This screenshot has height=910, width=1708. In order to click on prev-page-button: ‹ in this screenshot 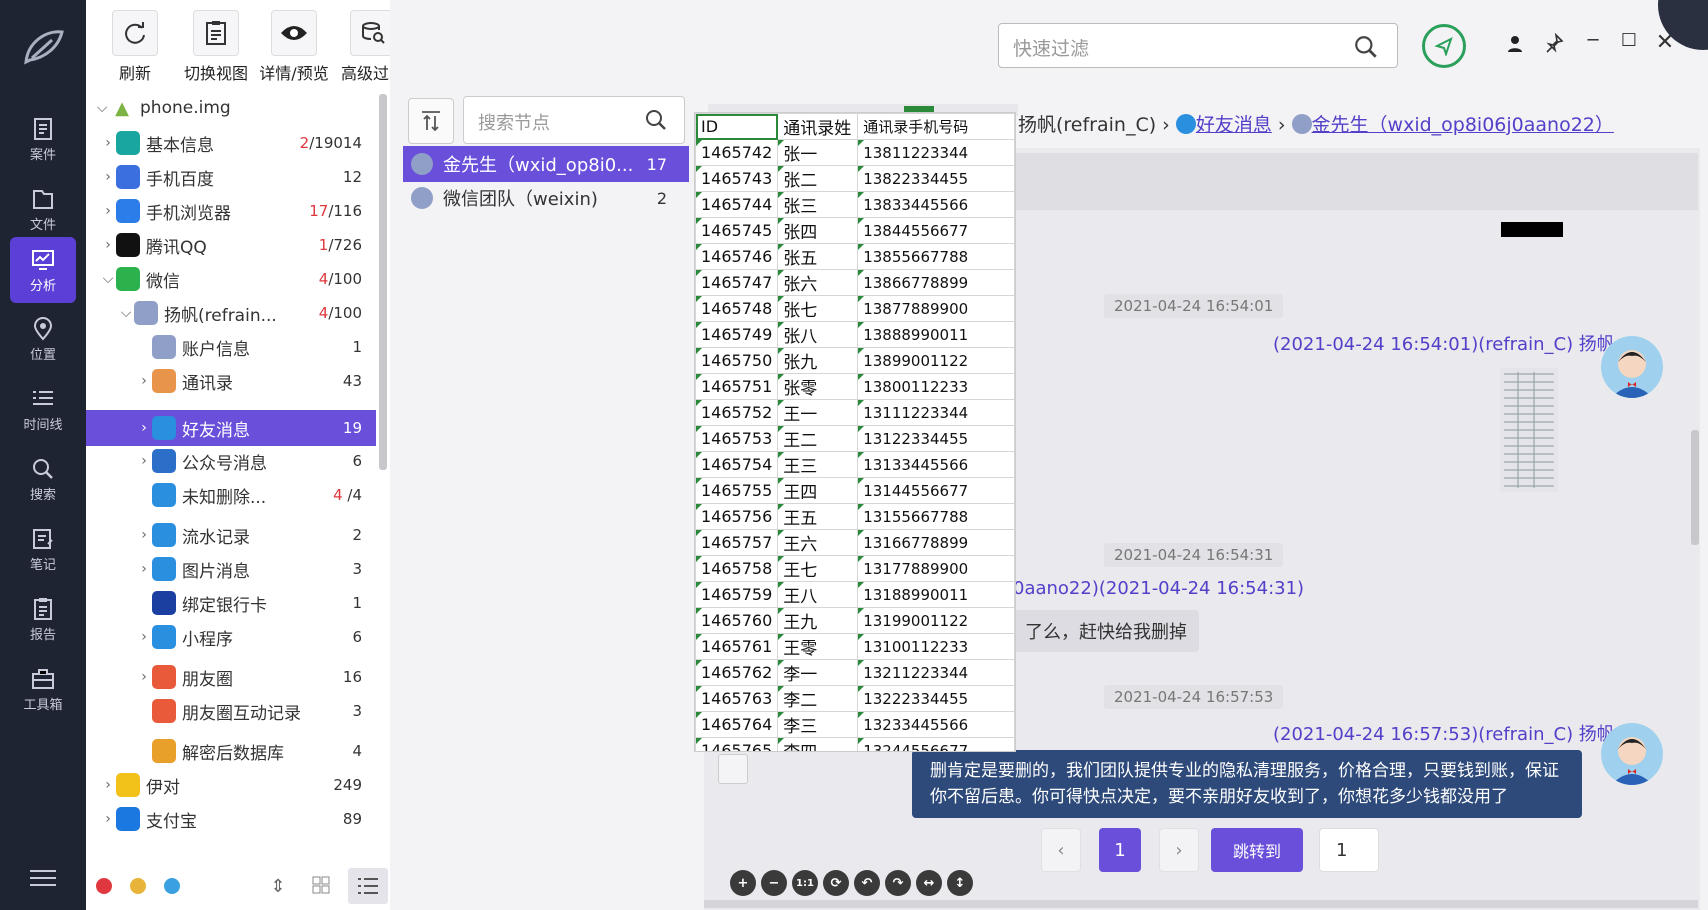, I will do `click(1061, 850)`.